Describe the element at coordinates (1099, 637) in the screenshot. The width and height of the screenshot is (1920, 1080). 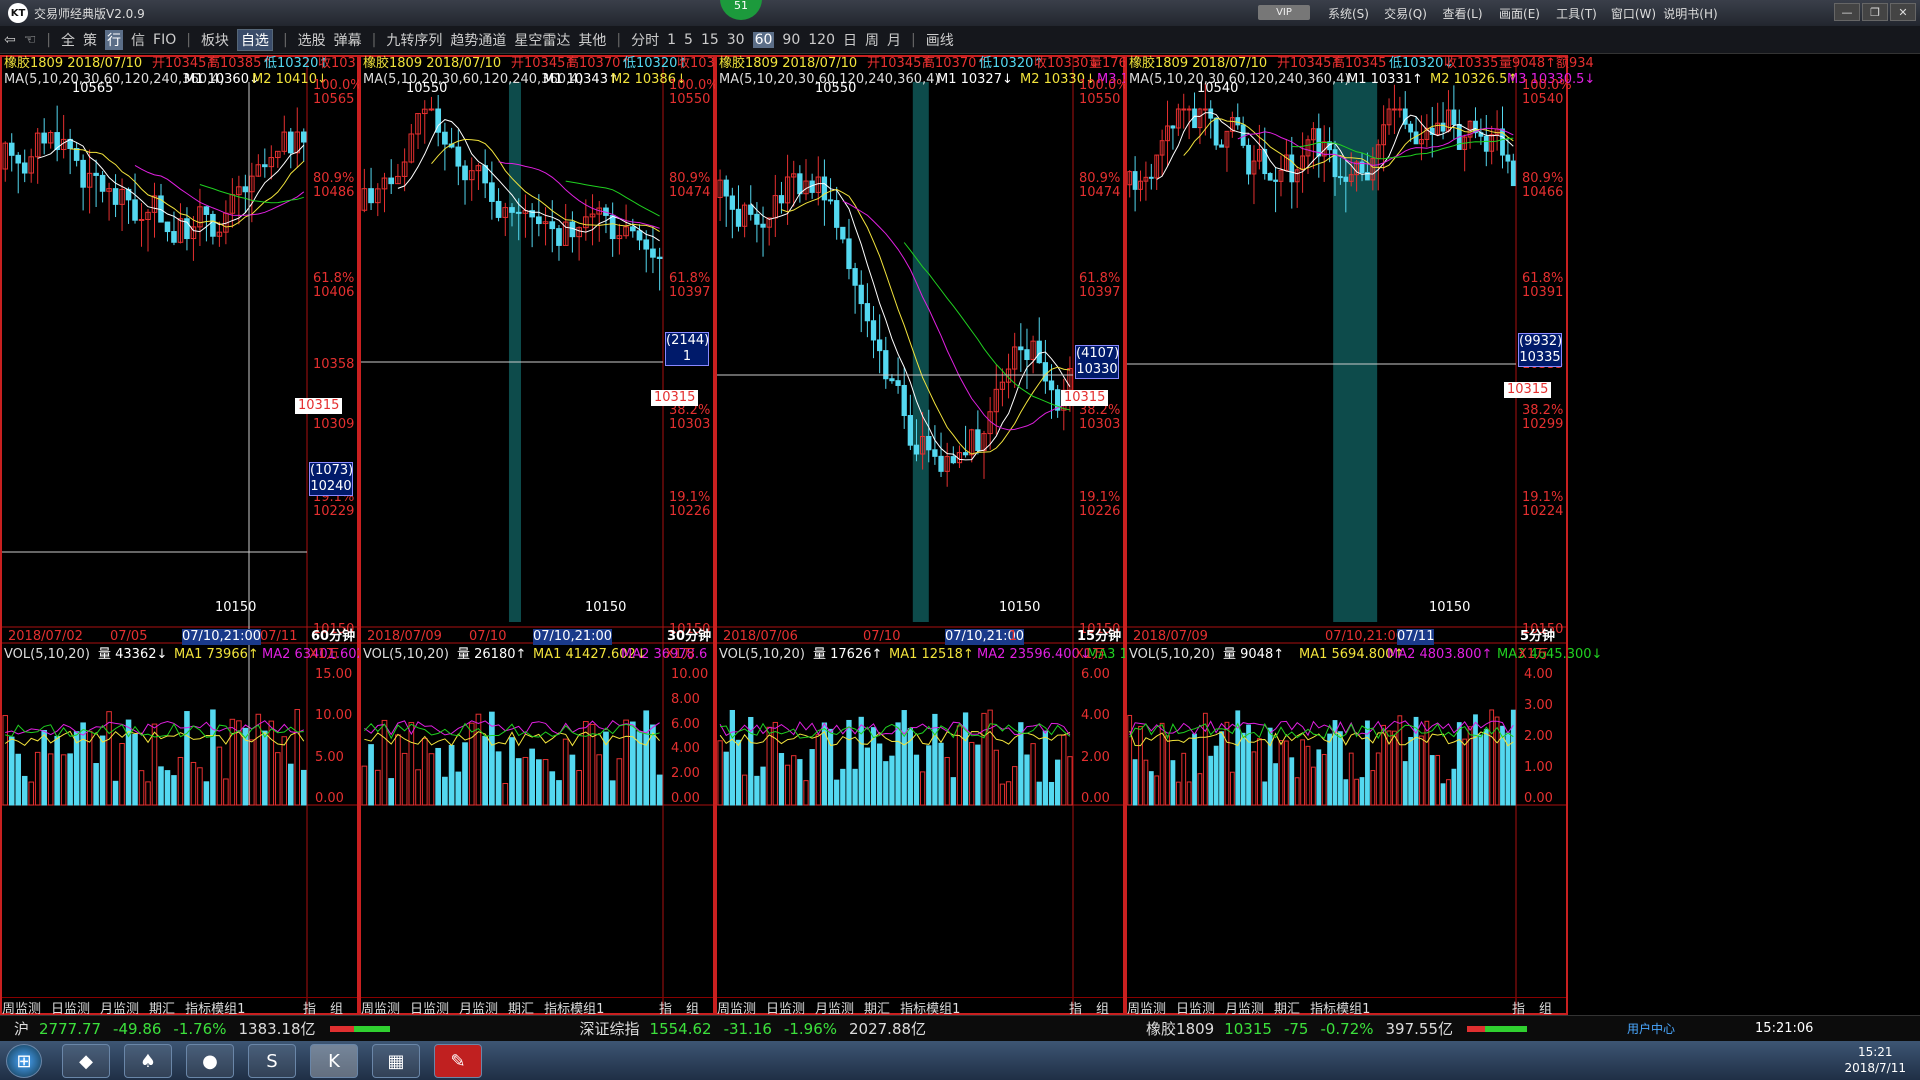
I see `period-label: 15分钟` at that location.